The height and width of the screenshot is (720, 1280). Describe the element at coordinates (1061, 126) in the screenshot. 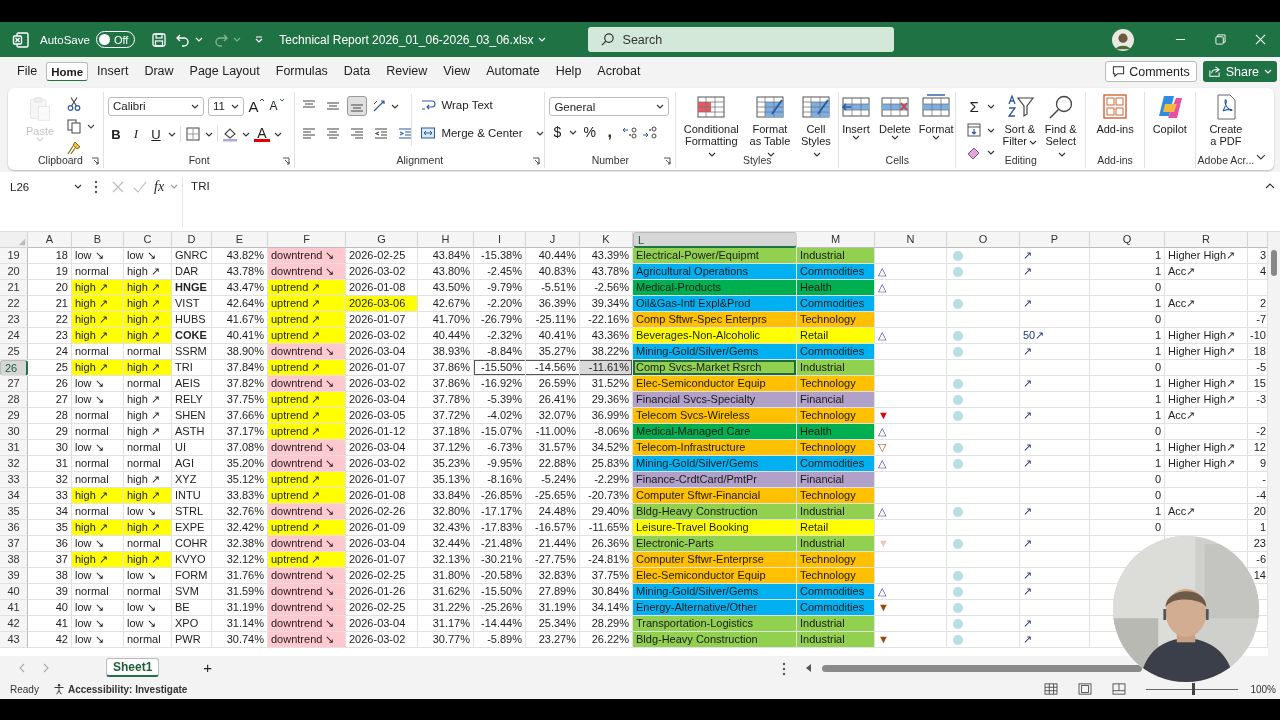

I see `ribbon-button: Find & Select` at that location.